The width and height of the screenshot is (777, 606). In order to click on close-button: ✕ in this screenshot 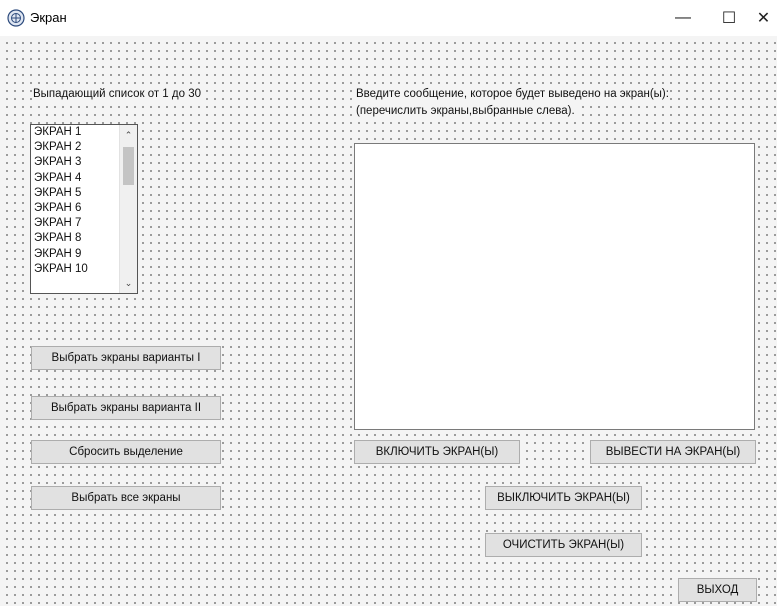, I will do `click(763, 18)`.